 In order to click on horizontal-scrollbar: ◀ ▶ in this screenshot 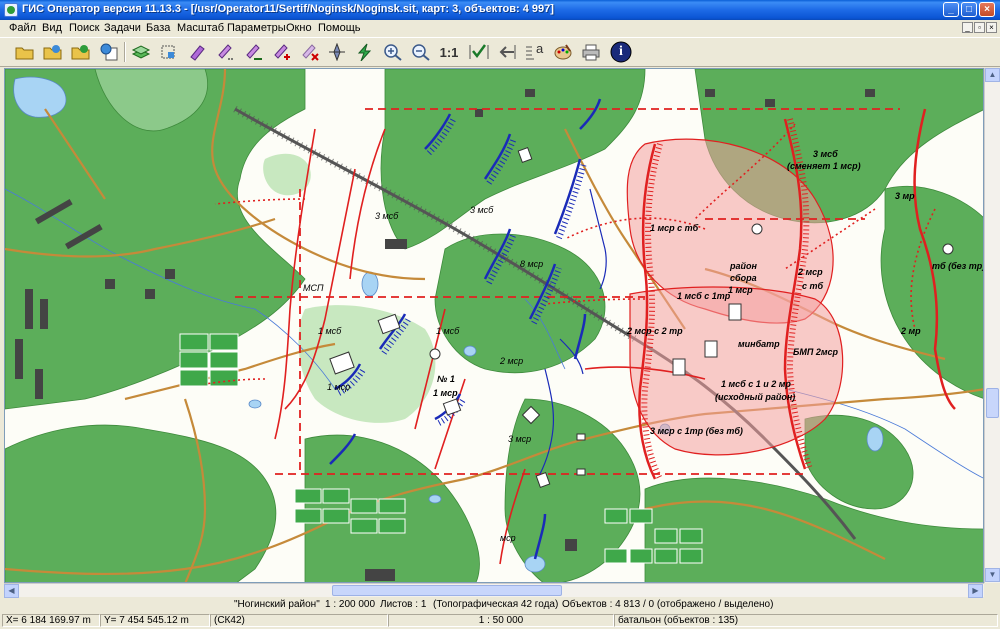, I will do `click(494, 590)`.